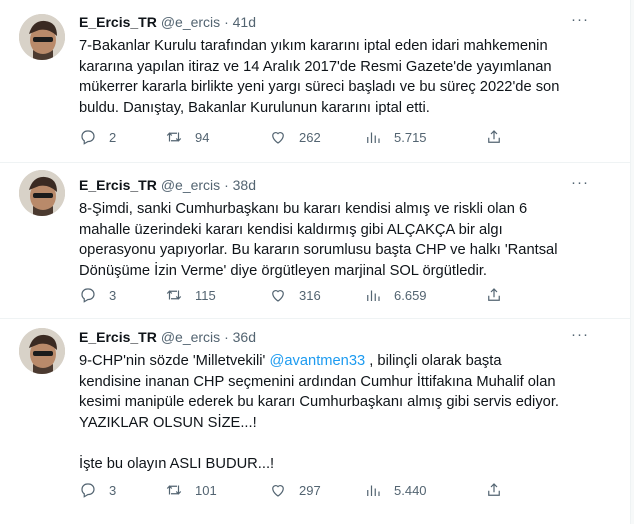  I want to click on like-button: 316, so click(295, 295).